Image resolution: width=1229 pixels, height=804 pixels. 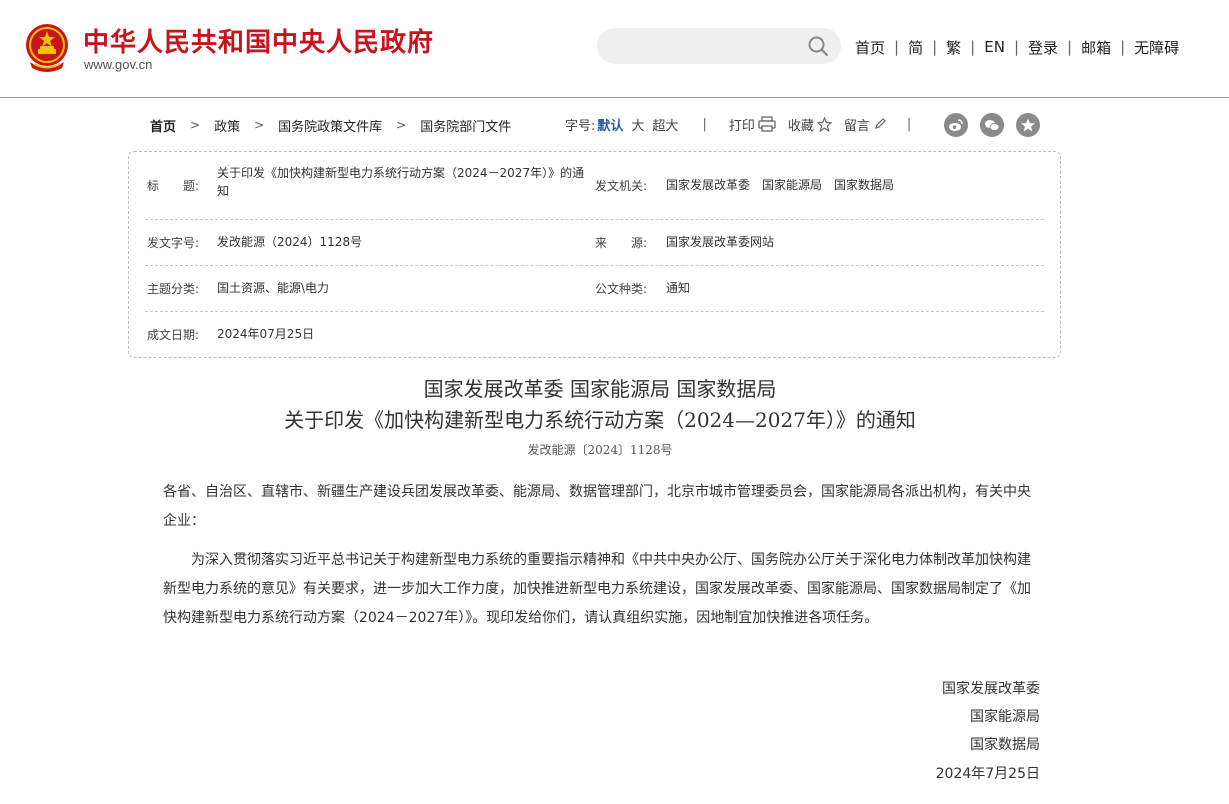 I want to click on source-value: 国家发展改革委网站, so click(x=720, y=242).